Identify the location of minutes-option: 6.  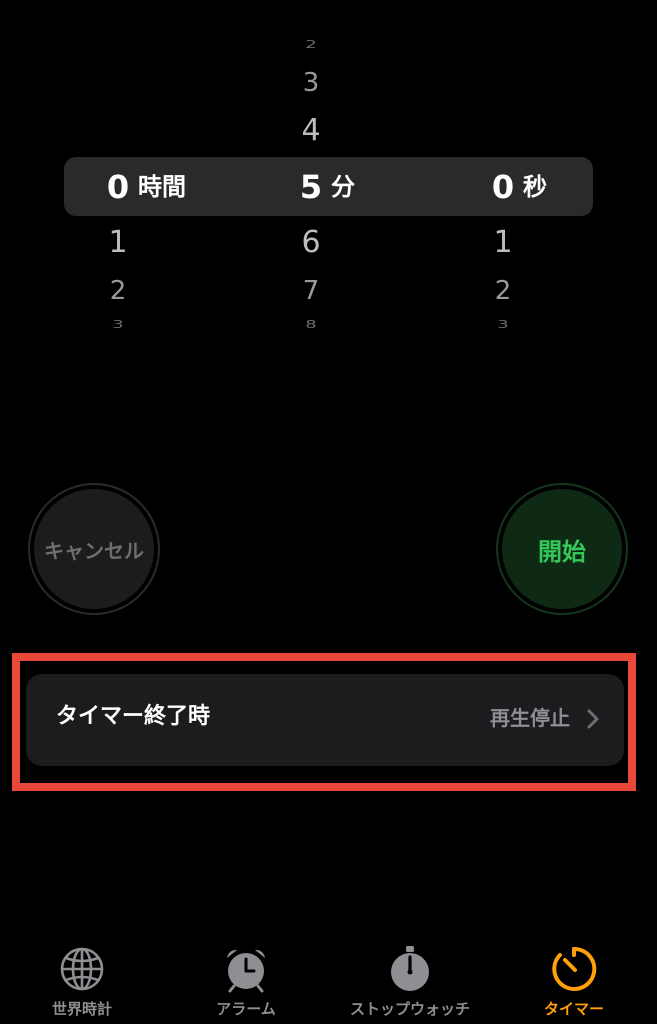
(311, 243).